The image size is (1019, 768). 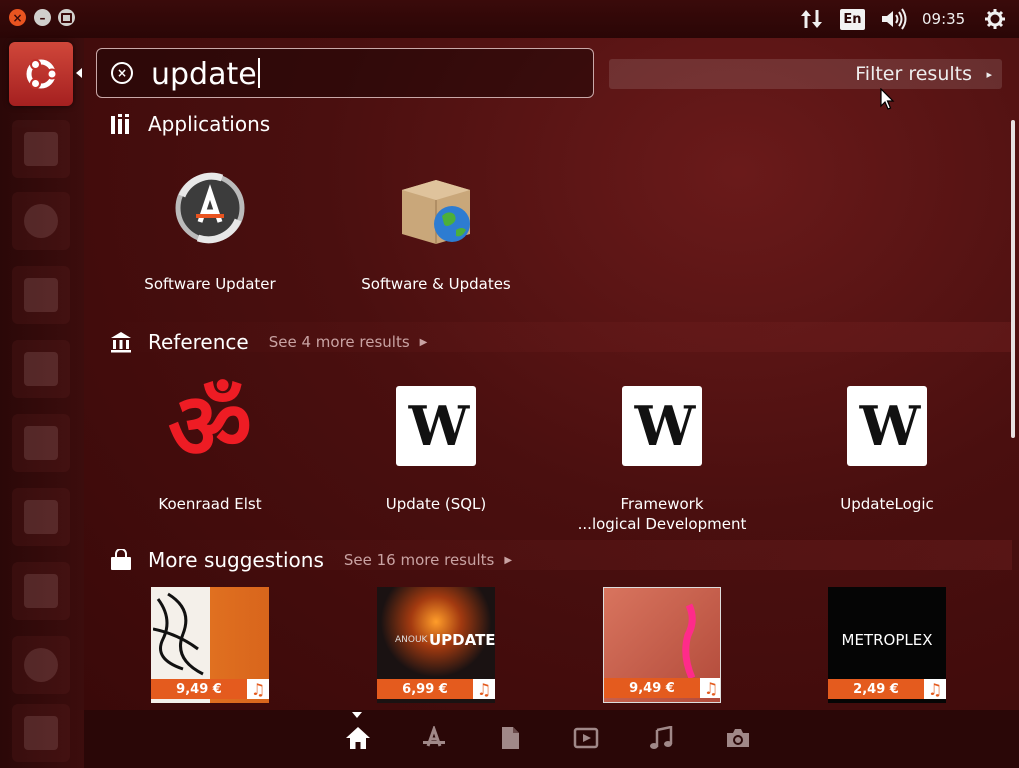 I want to click on album-result-4: METROPLEX 2,49 € ♫, so click(x=887, y=645).